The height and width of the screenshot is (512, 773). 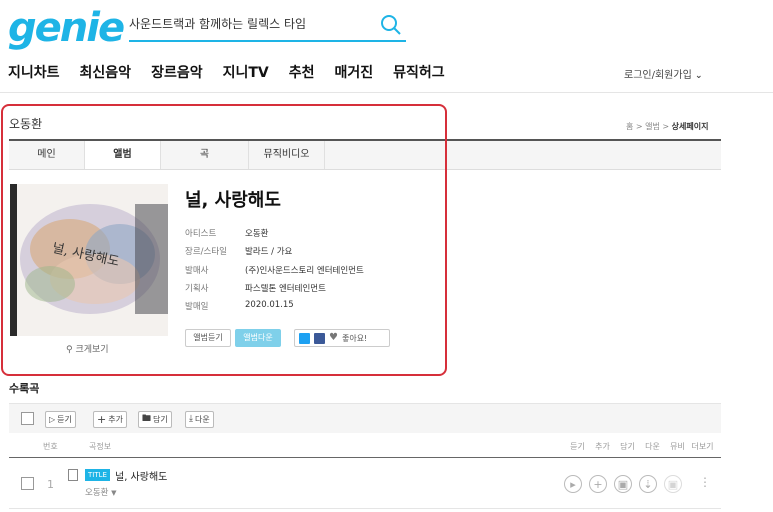 What do you see at coordinates (302, 73) in the screenshot?
I see `nav-recommend: 추천` at bounding box center [302, 73].